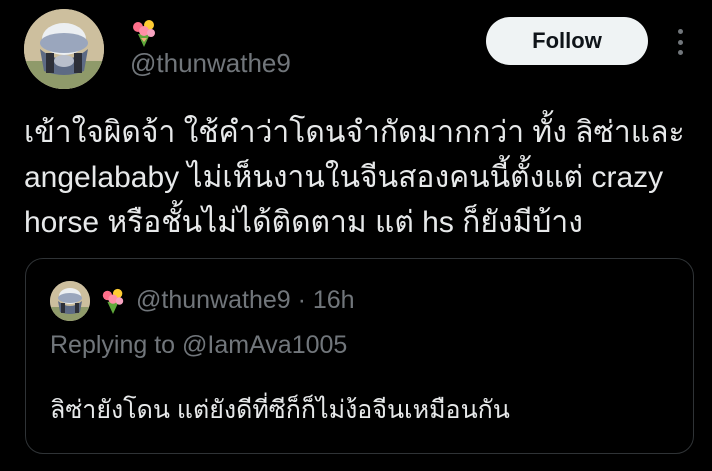 The height and width of the screenshot is (471, 712). I want to click on avatar, so click(64, 49).